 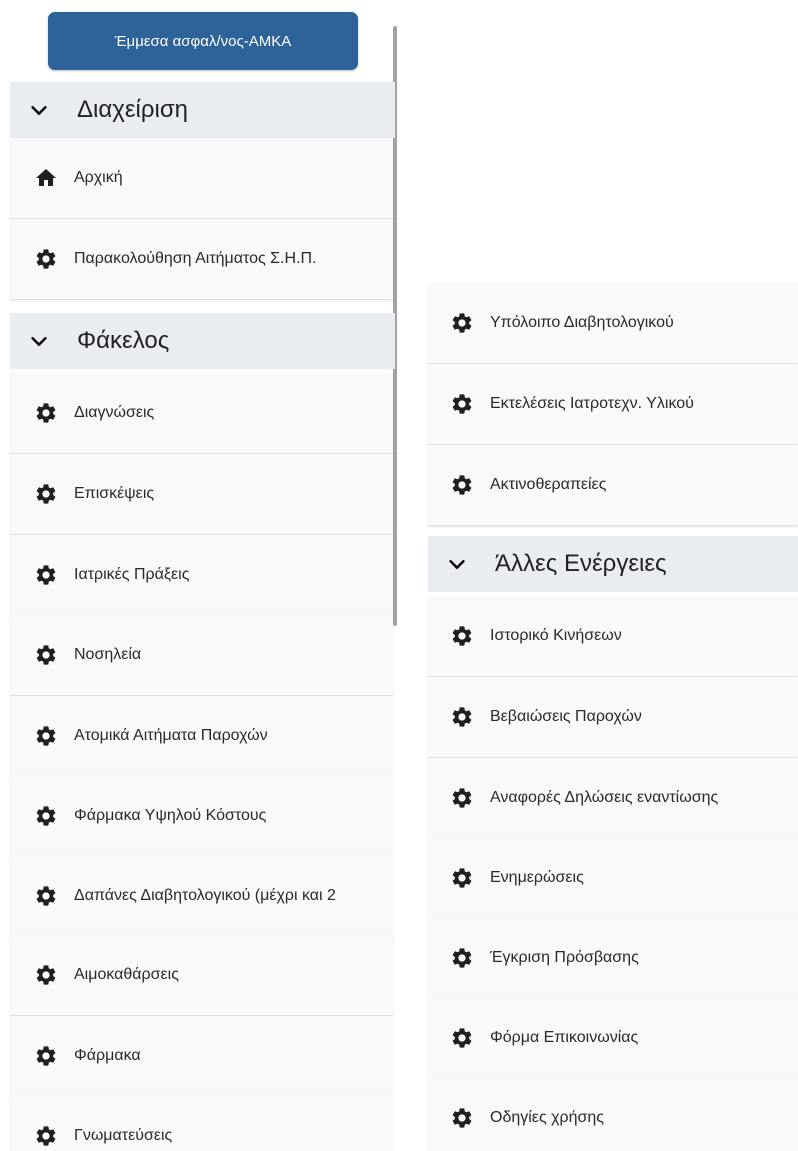 I want to click on menu-item-label: Ιστορικό Κινήσεων, so click(x=556, y=635).